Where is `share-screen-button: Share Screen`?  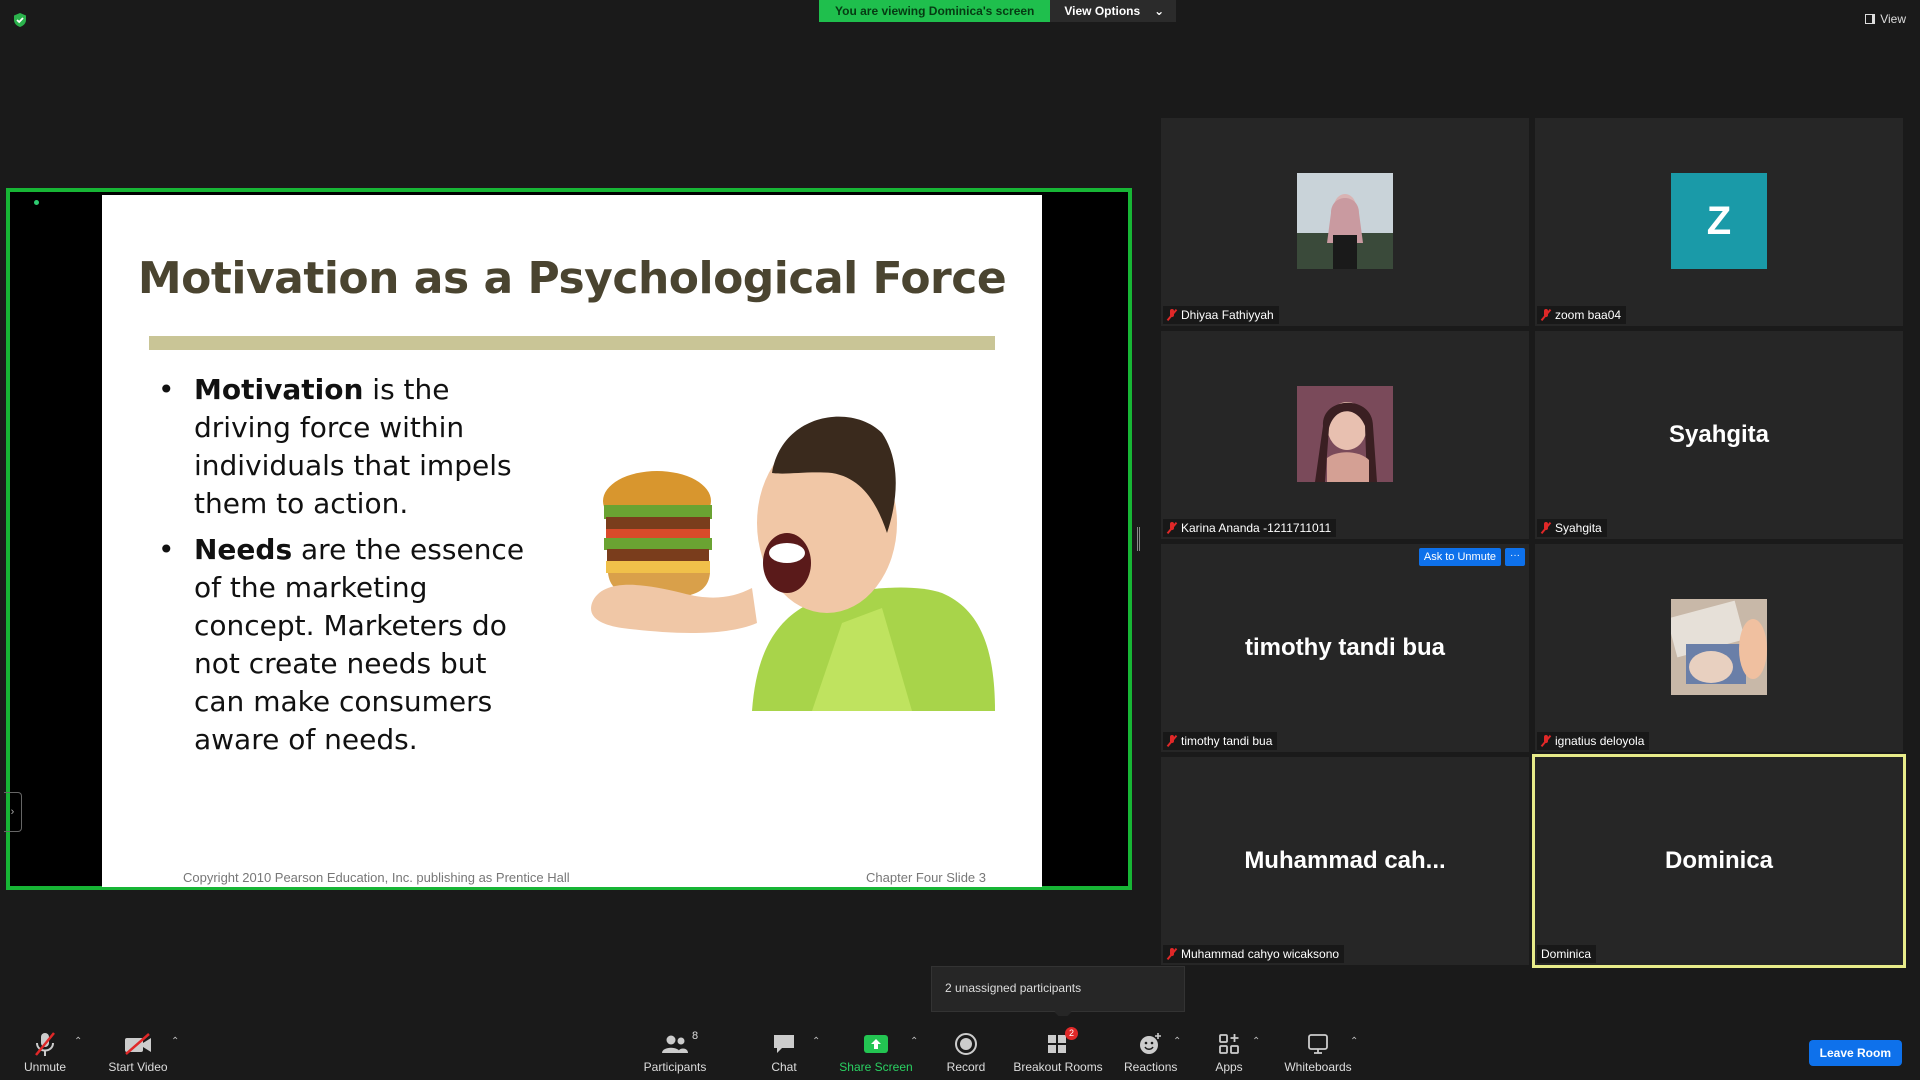
share-screen-button: Share Screen is located at coordinates (876, 1052).